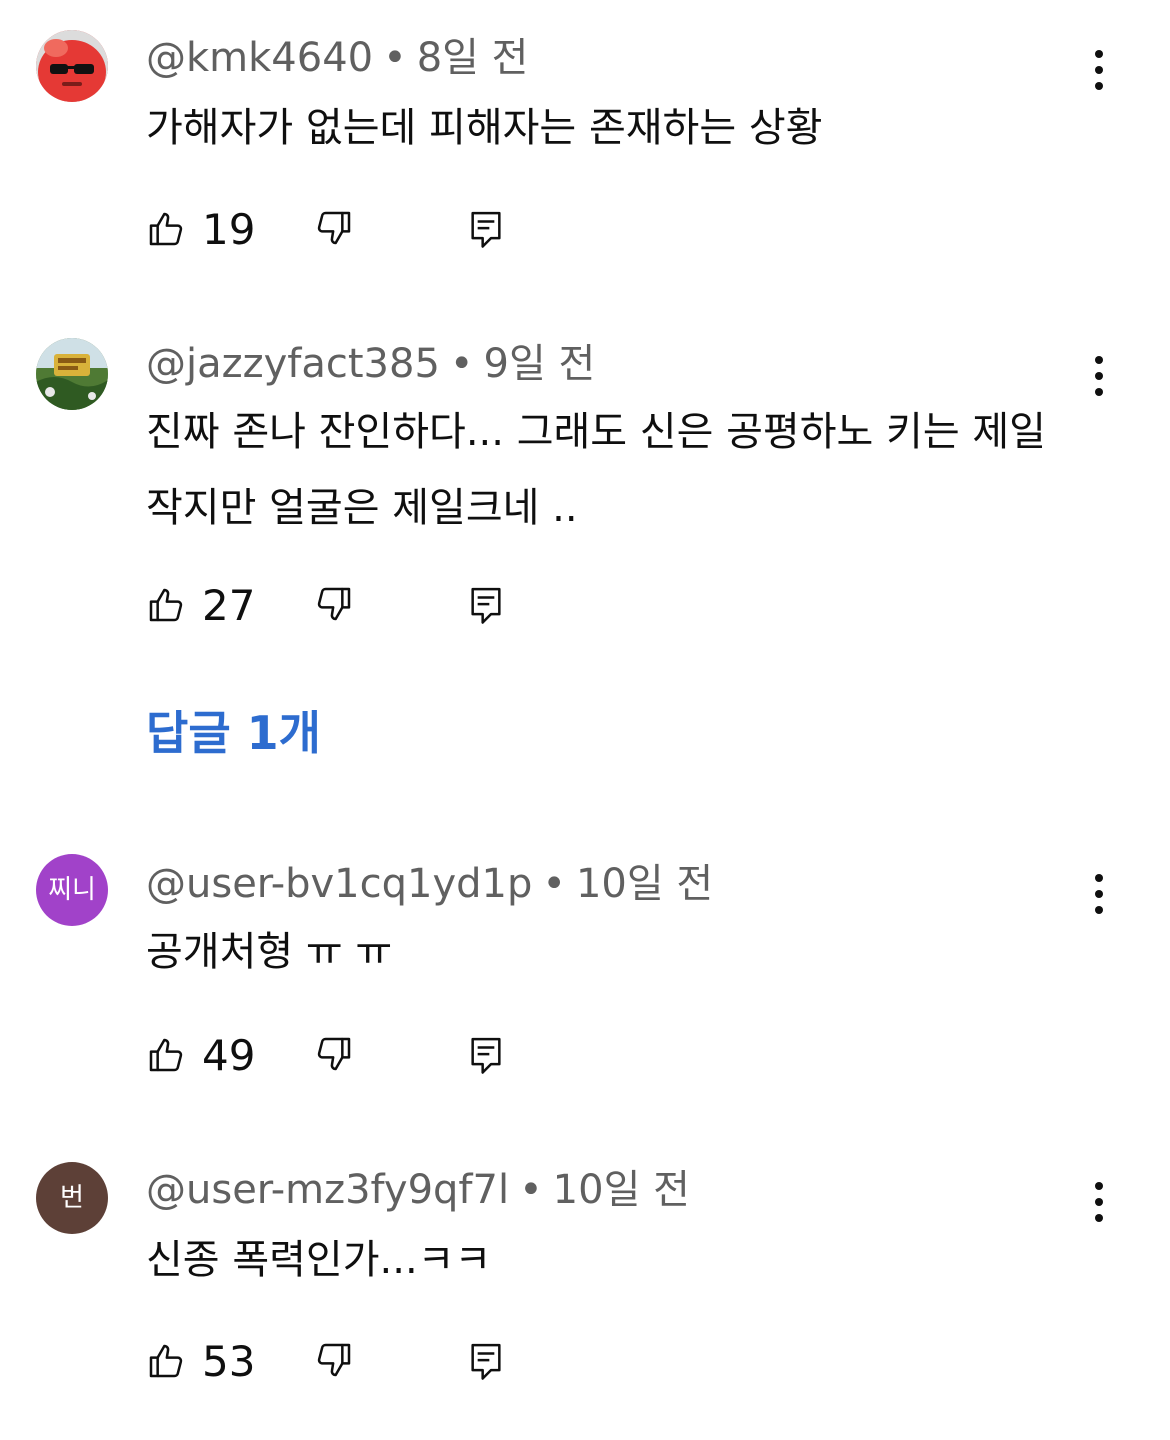  I want to click on like-button: 19, so click(200, 229).